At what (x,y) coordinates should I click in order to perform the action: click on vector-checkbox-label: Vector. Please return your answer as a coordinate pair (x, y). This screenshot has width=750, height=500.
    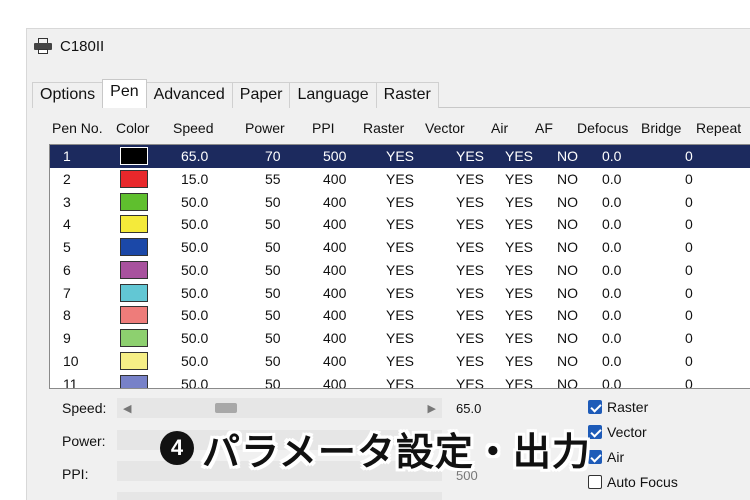
    Looking at the image, I should click on (627, 432).